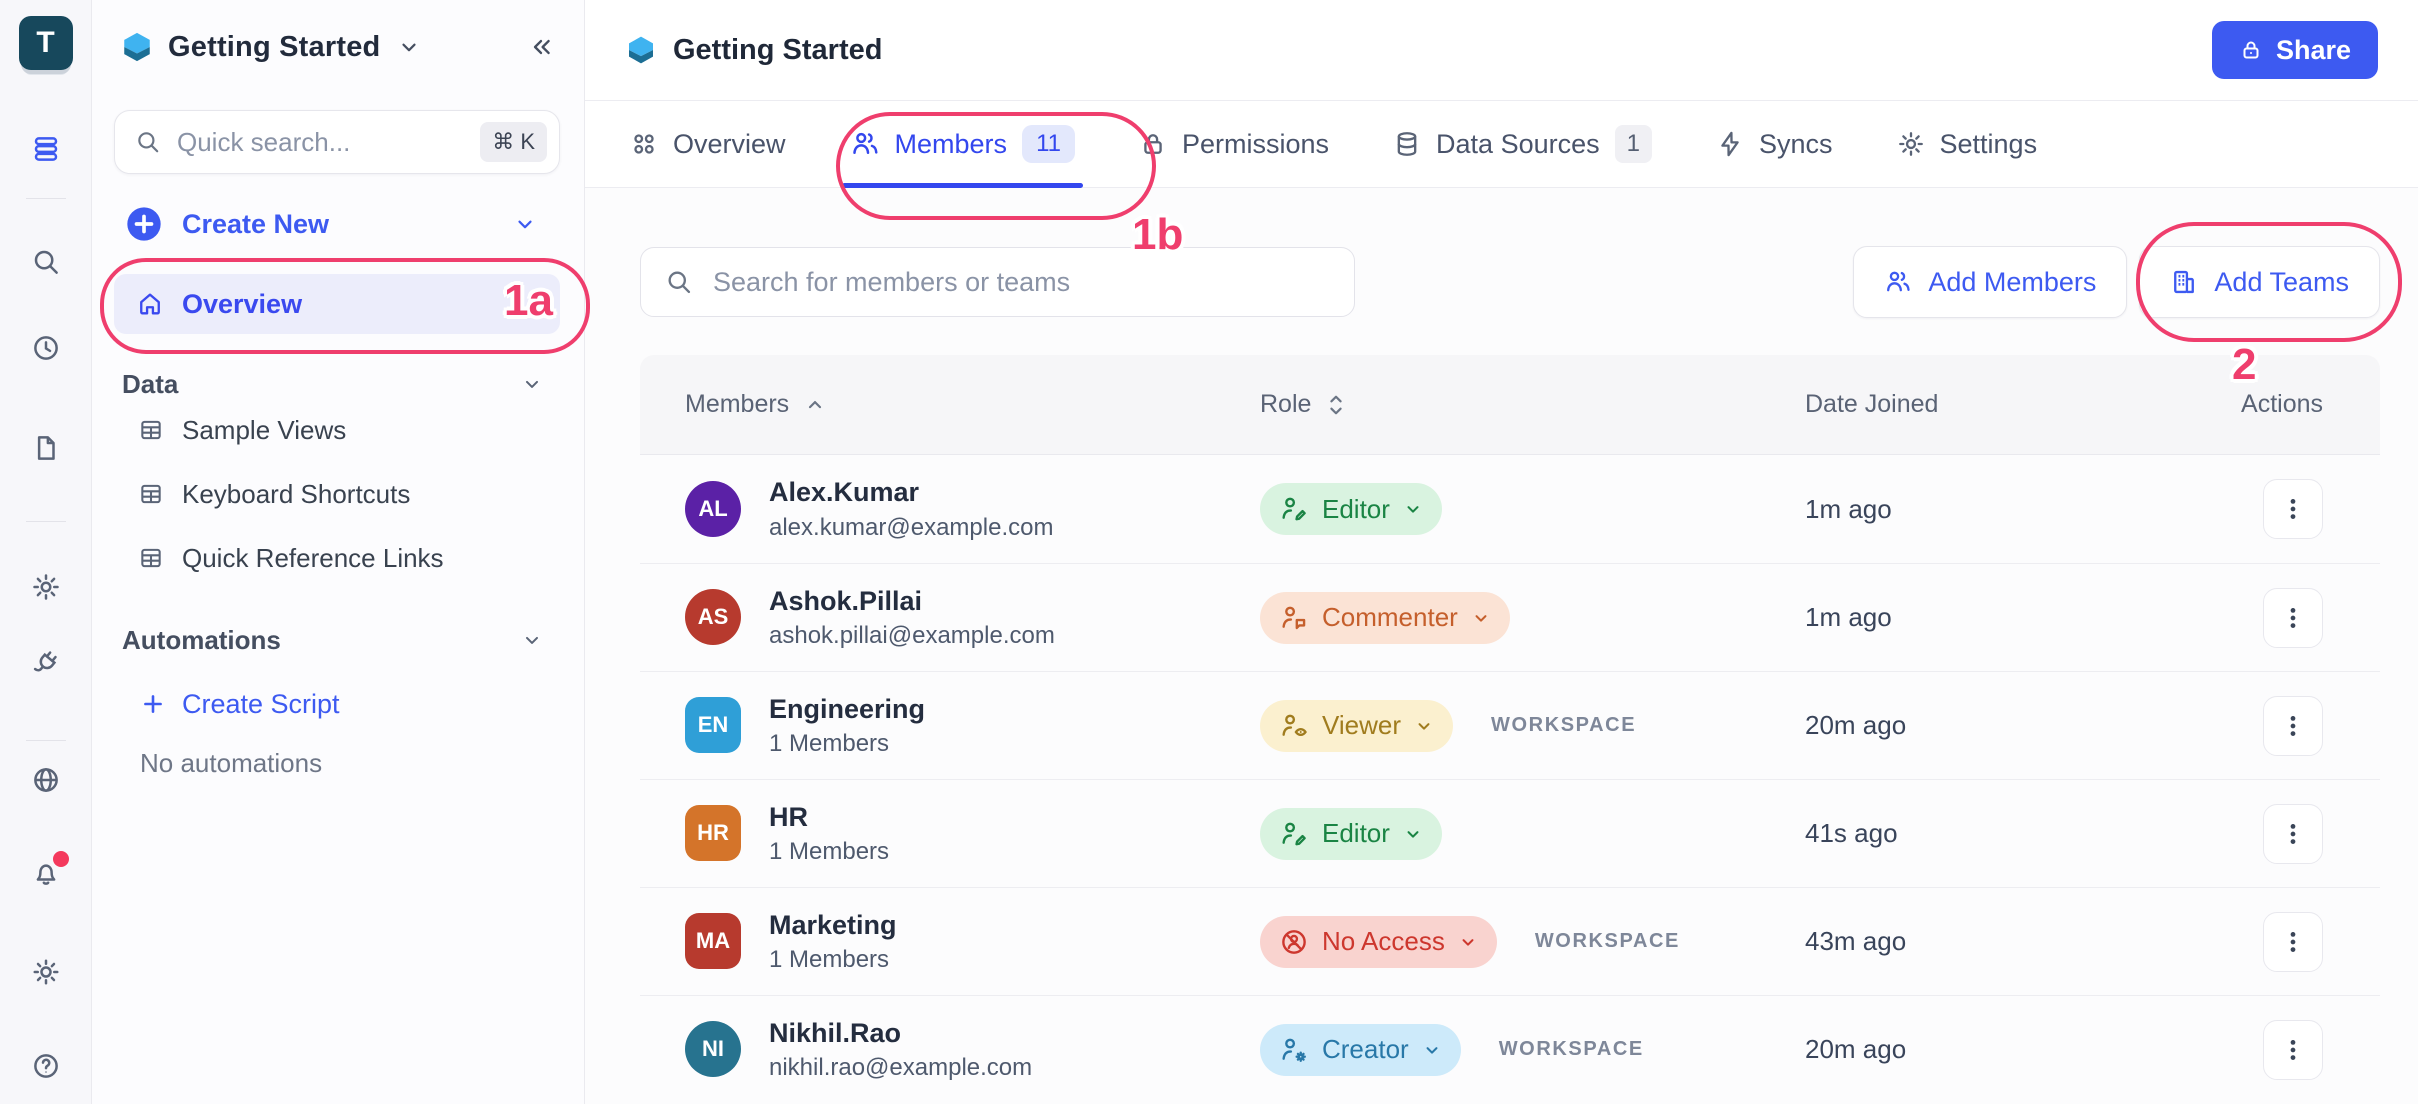 The width and height of the screenshot is (2418, 1104). I want to click on sidebar-item-overview: Overview, so click(337, 304).